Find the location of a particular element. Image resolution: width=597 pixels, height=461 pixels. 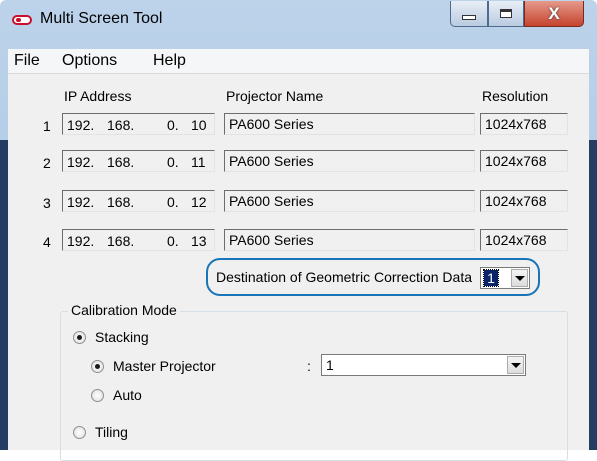

master-projector-radio is located at coordinates (97, 366).